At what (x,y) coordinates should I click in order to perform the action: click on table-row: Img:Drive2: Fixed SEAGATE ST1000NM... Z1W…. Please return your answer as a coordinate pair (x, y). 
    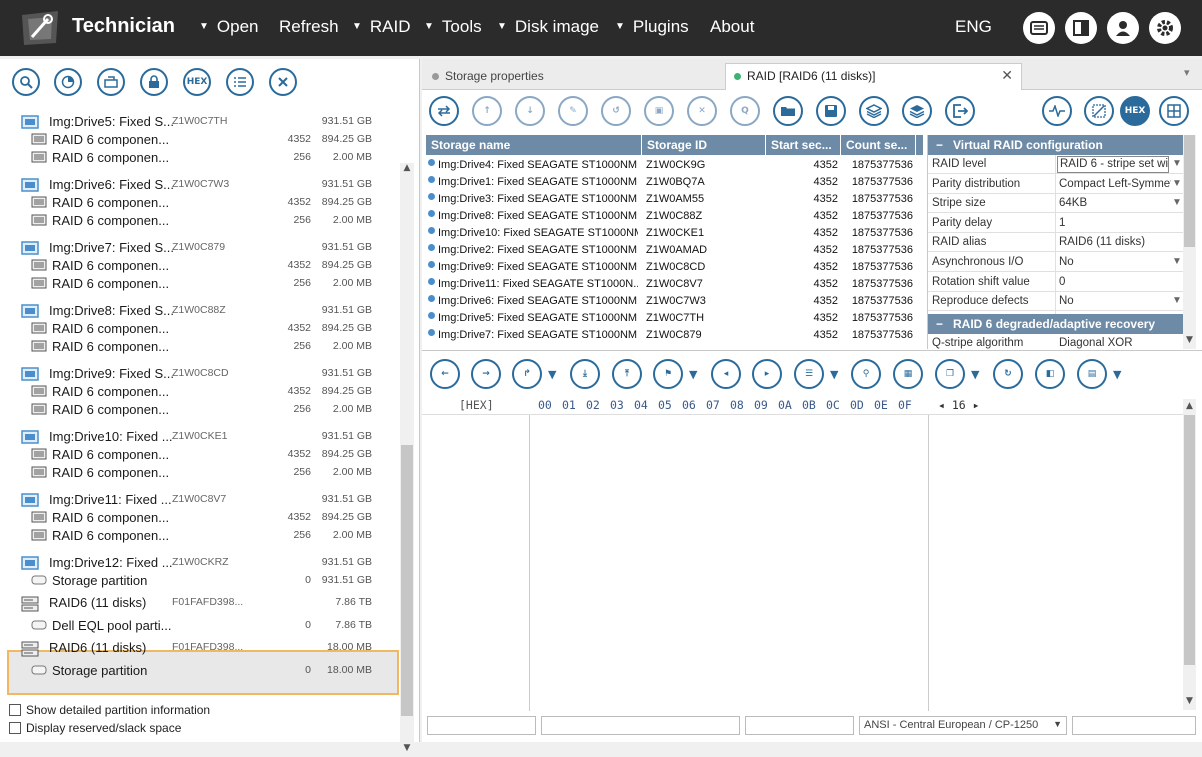
    Looking at the image, I should click on (674, 250).